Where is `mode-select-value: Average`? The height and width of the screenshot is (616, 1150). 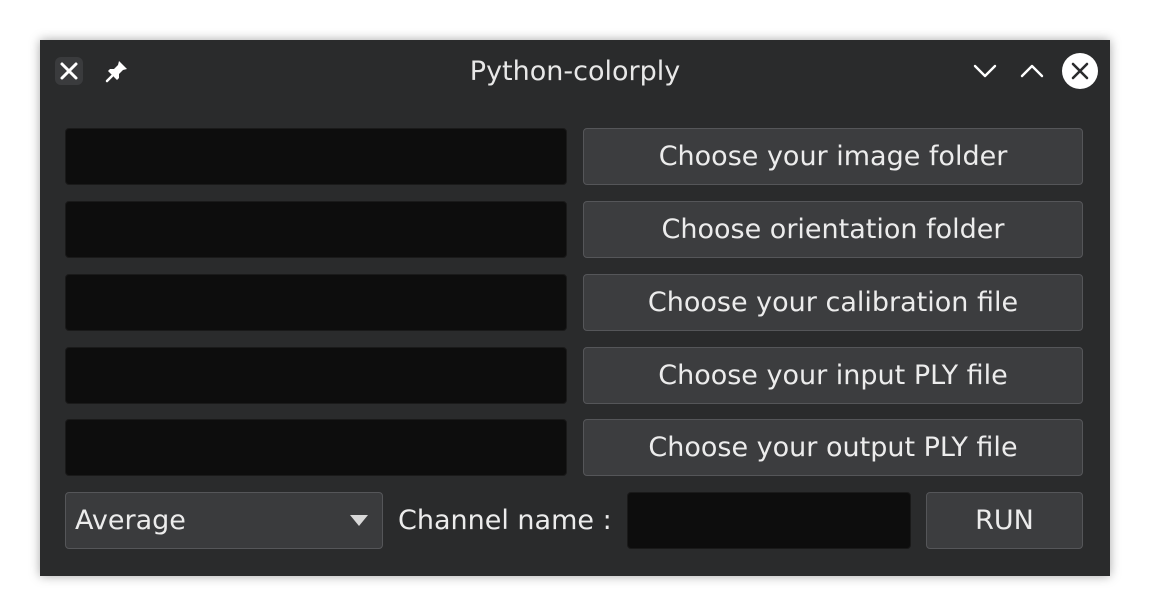
mode-select-value: Average is located at coordinates (130, 520).